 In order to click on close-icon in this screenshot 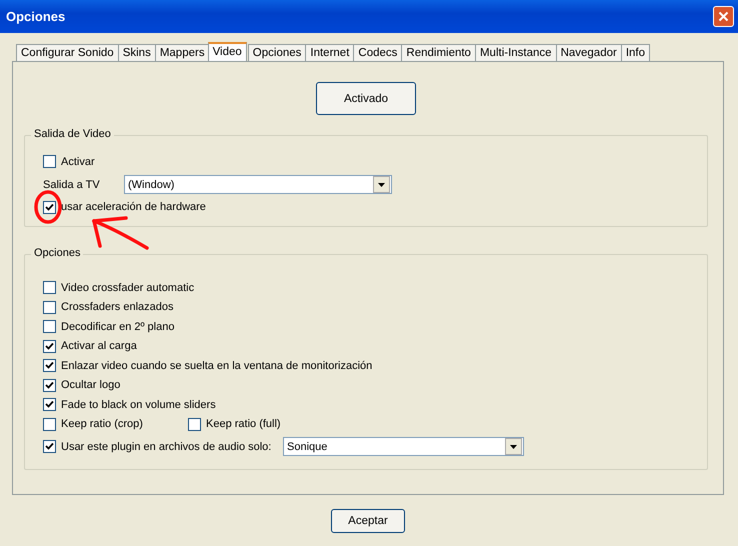, I will do `click(723, 16)`.